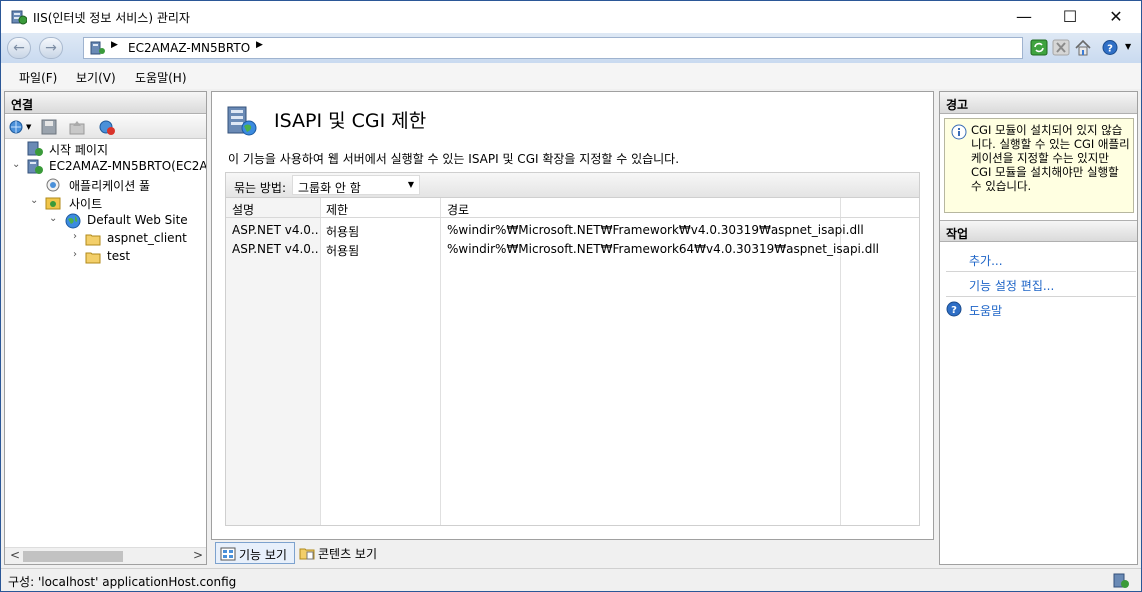  I want to click on menu-view: 보기(V), so click(96, 77).